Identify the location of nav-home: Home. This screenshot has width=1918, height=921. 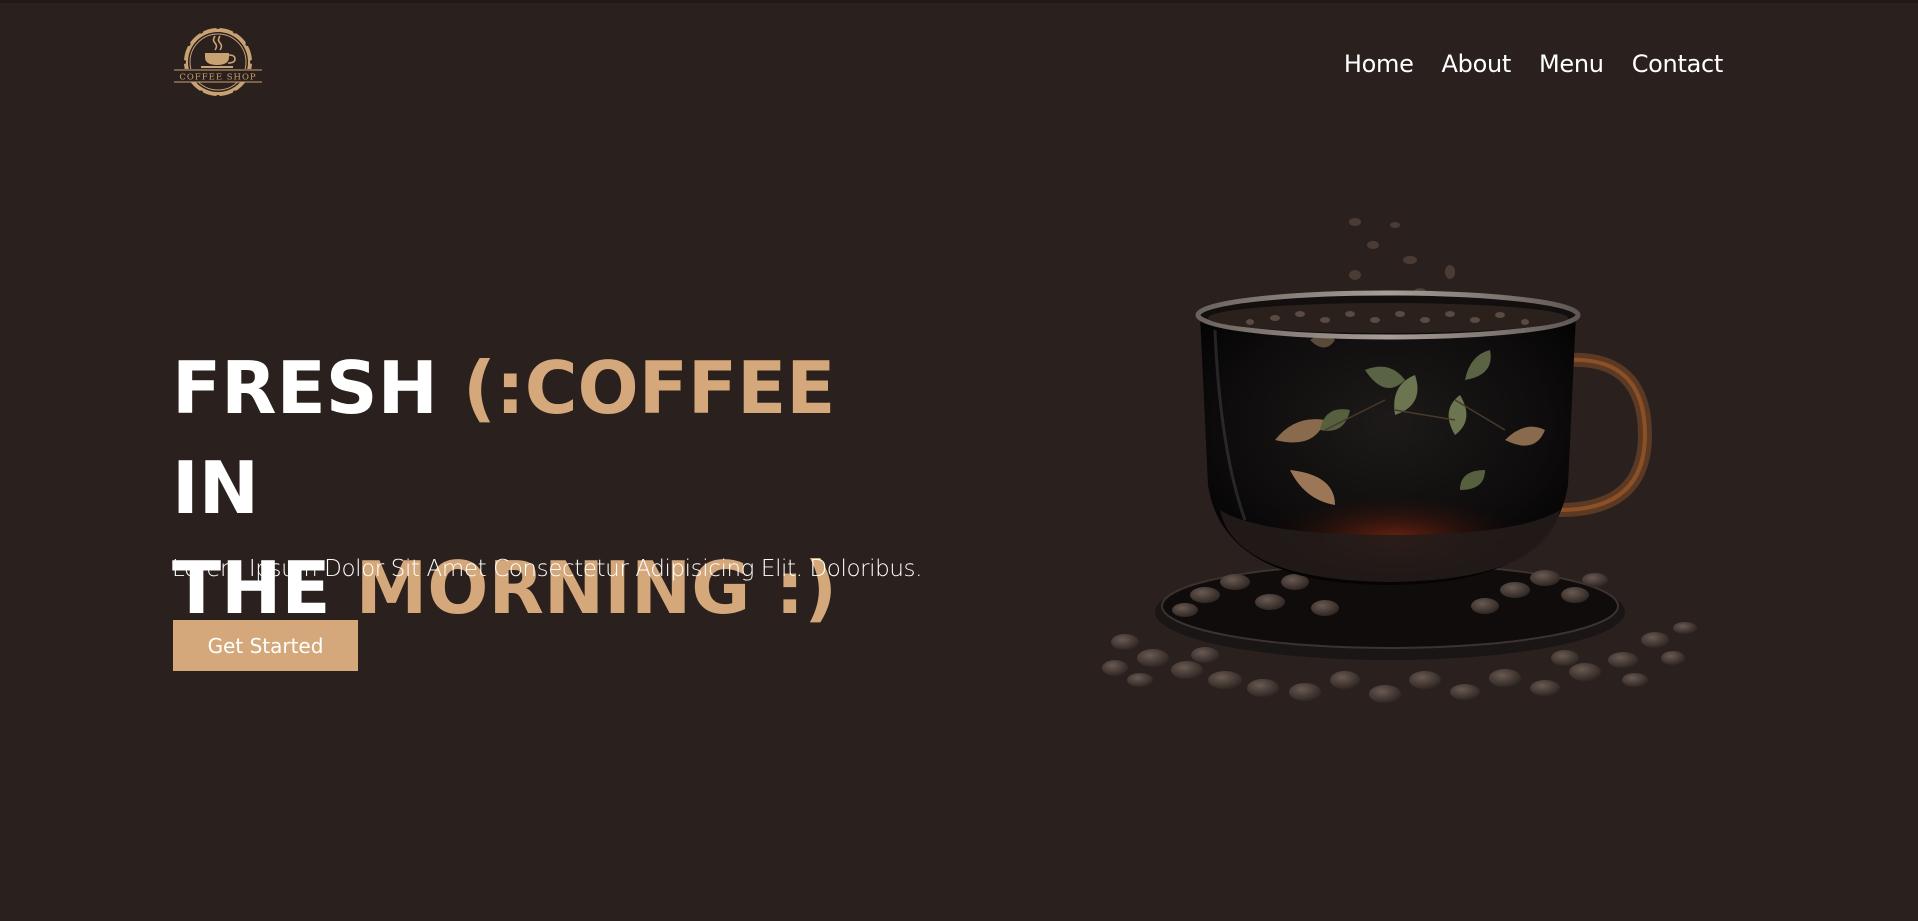
(1379, 64).